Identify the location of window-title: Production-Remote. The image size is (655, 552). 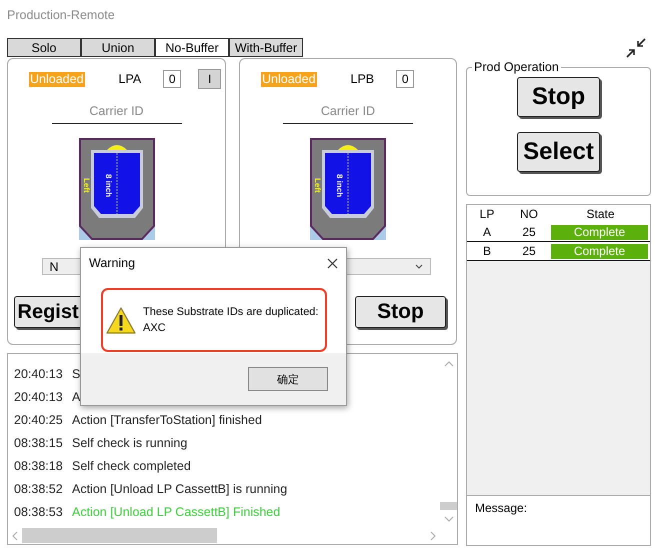
(61, 15).